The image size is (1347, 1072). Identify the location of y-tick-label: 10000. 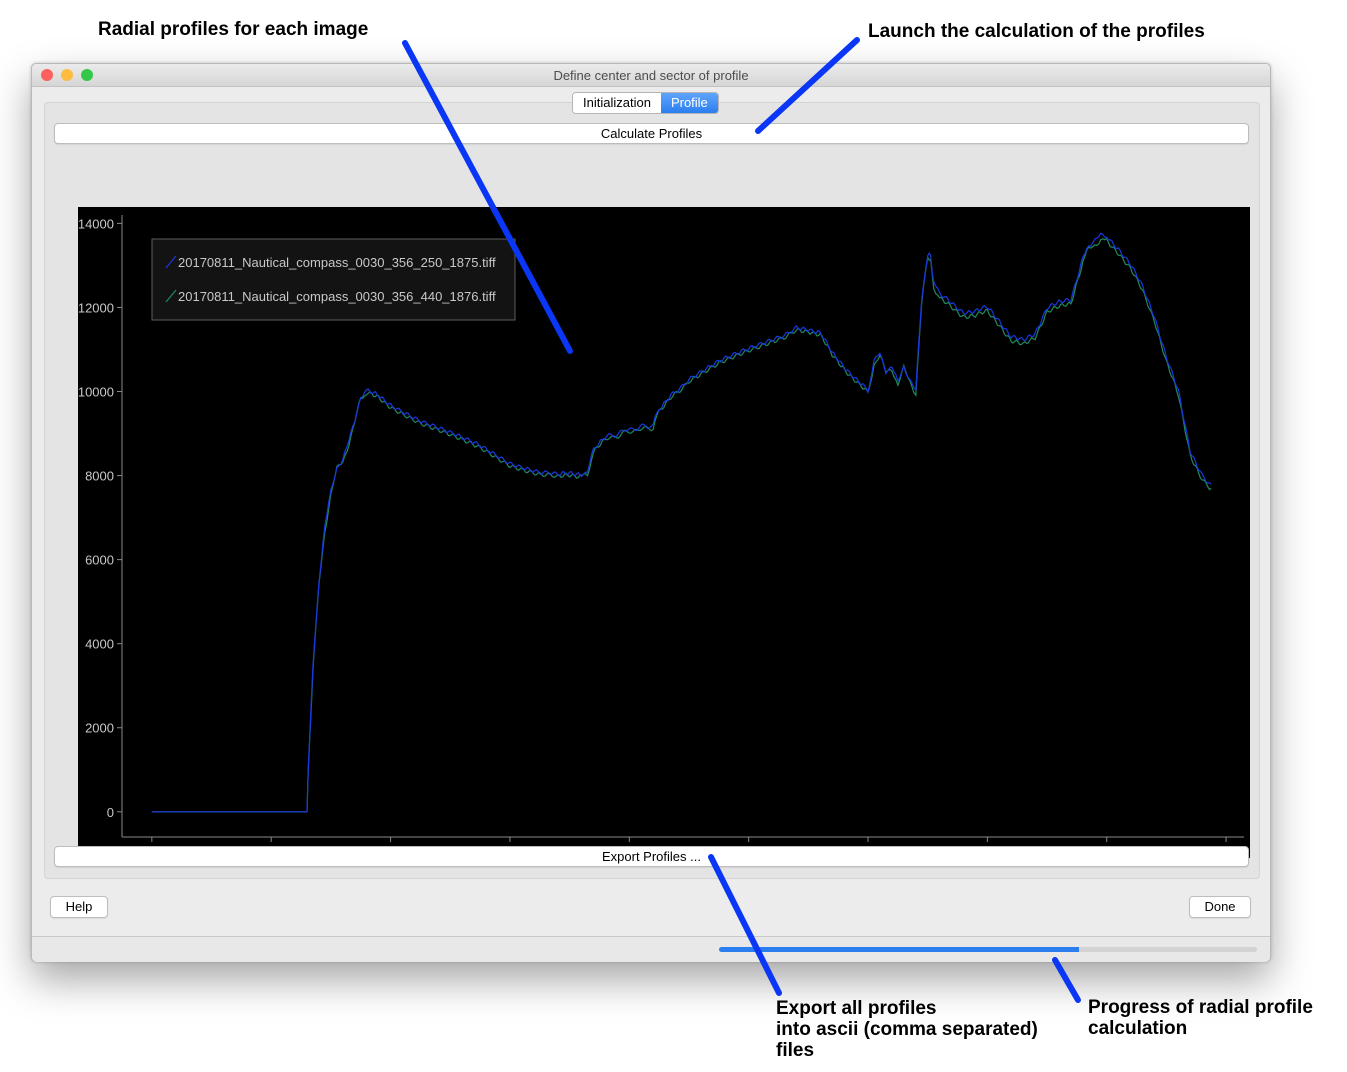
(96, 392).